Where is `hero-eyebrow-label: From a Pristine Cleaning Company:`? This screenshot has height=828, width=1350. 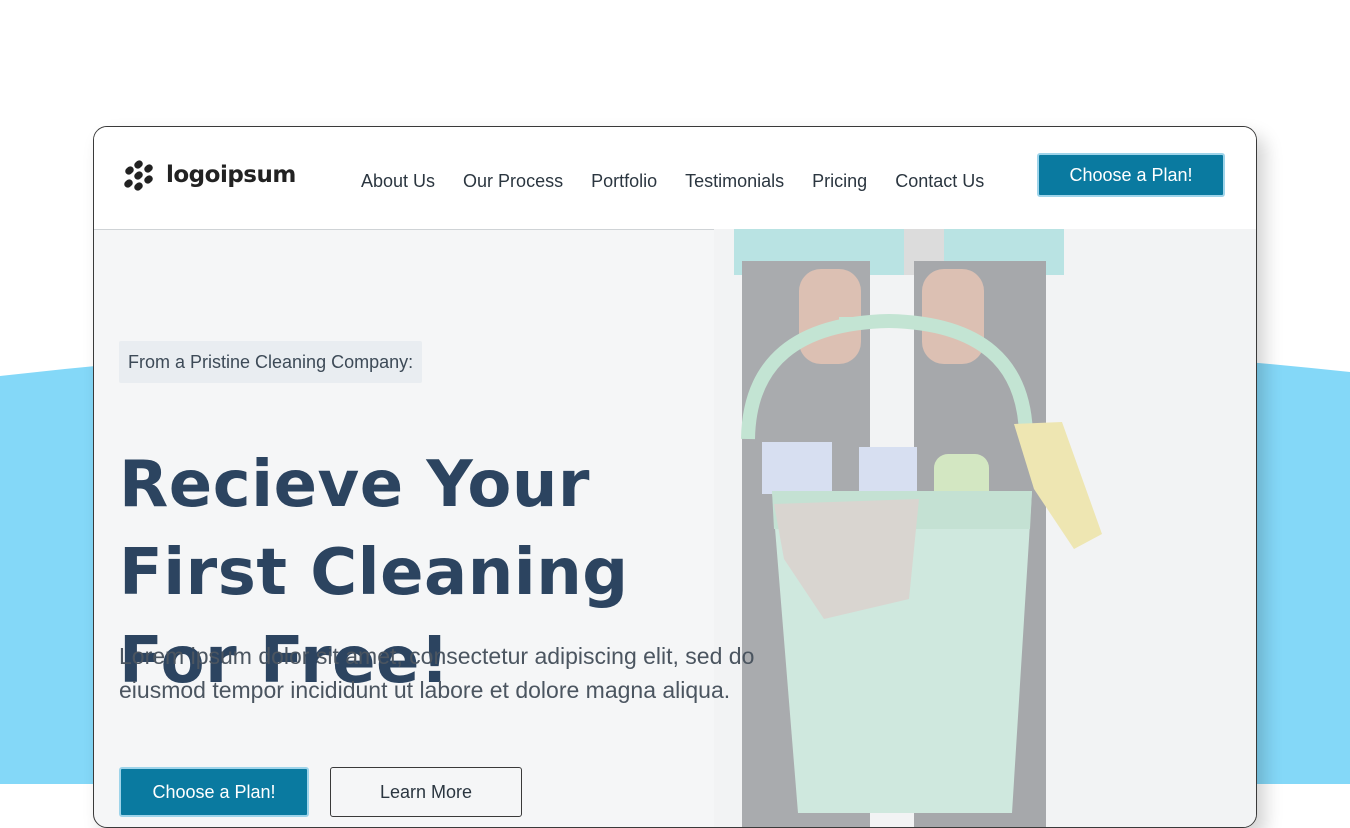
hero-eyebrow-label: From a Pristine Cleaning Company: is located at coordinates (271, 362).